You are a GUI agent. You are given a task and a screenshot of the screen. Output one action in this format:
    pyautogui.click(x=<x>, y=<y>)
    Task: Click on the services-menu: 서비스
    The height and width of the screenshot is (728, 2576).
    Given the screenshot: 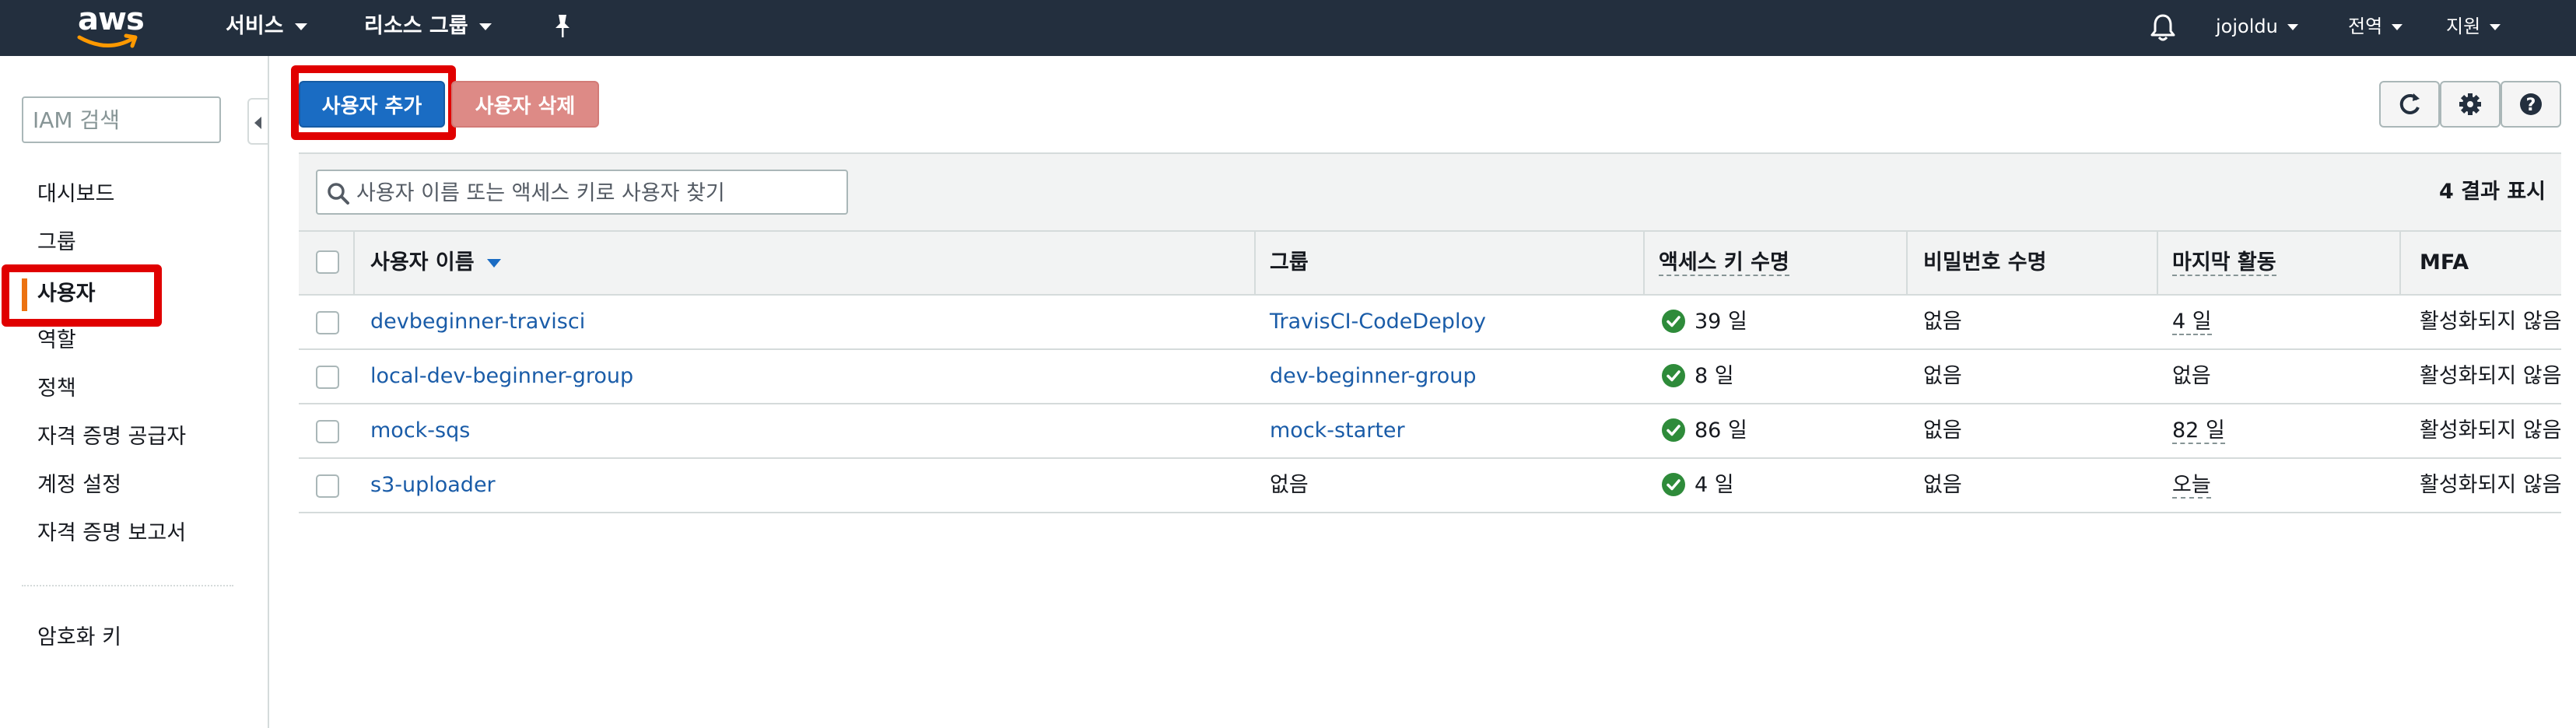 What is the action you would take?
    pyautogui.click(x=266, y=27)
    